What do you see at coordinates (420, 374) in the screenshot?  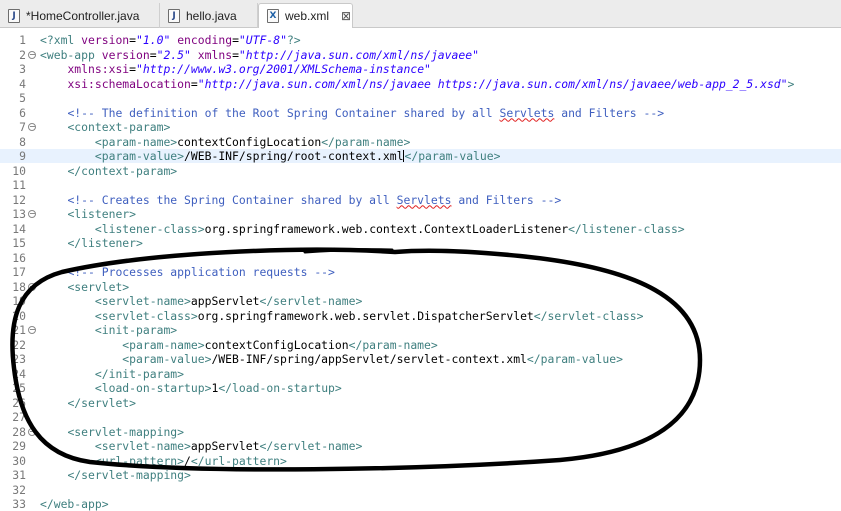 I see `code-line: 24 </init-param>` at bounding box center [420, 374].